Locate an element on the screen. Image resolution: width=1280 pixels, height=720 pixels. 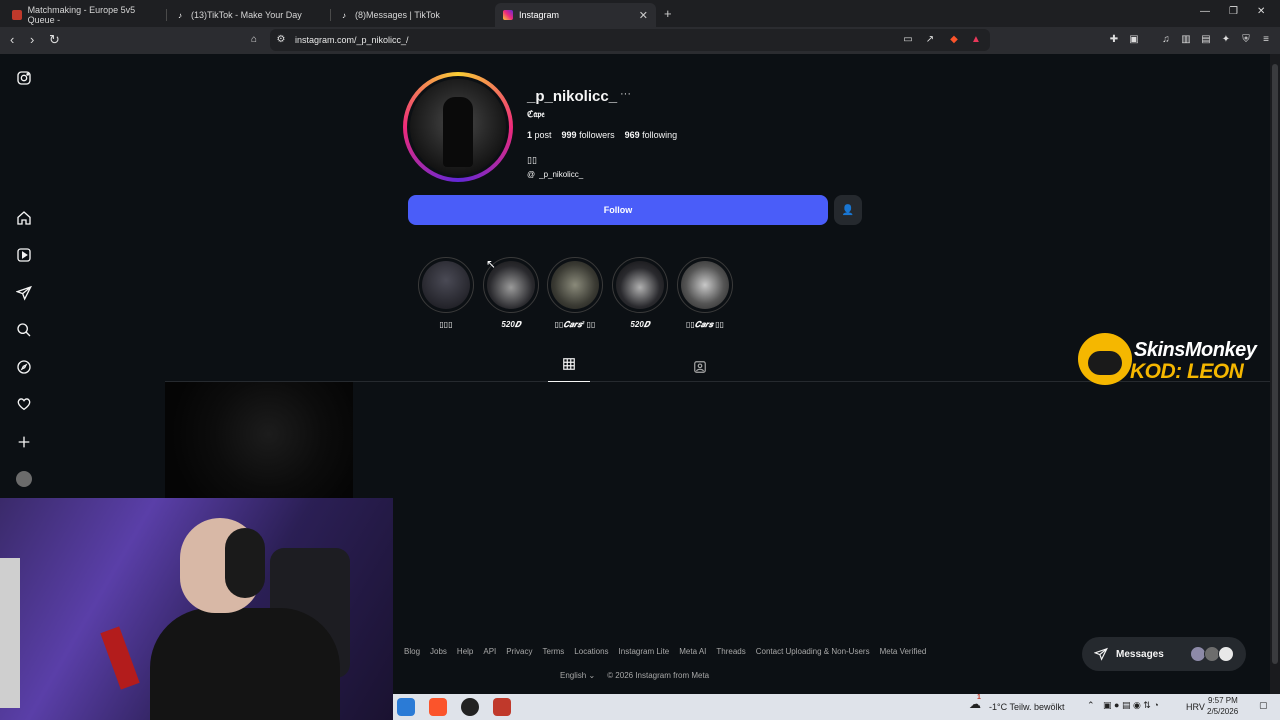
profile-avatar is located at coordinates (458, 127).